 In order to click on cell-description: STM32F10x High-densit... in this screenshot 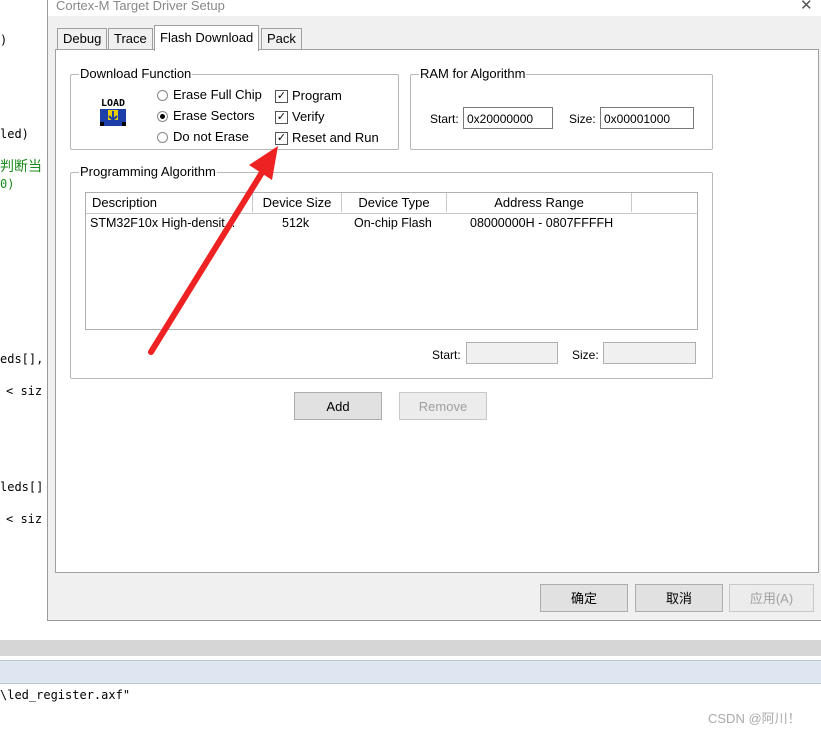, I will do `click(163, 223)`.